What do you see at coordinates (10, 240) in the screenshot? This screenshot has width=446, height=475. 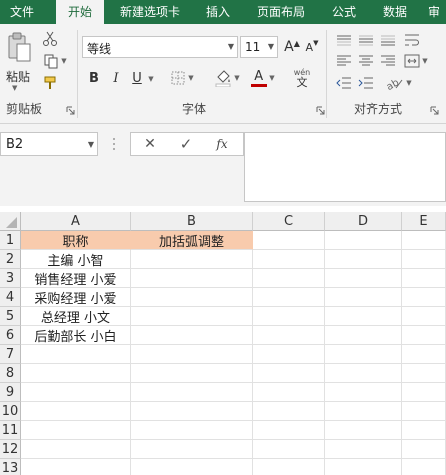 I see `row-header-1: 1` at bounding box center [10, 240].